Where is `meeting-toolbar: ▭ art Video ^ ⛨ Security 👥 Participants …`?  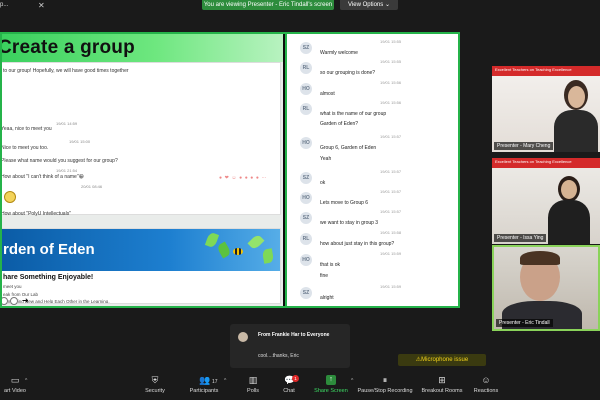
meeting-toolbar: ▭ art Video ^ ⛨ Security 👥 Participants … is located at coordinates (300, 385).